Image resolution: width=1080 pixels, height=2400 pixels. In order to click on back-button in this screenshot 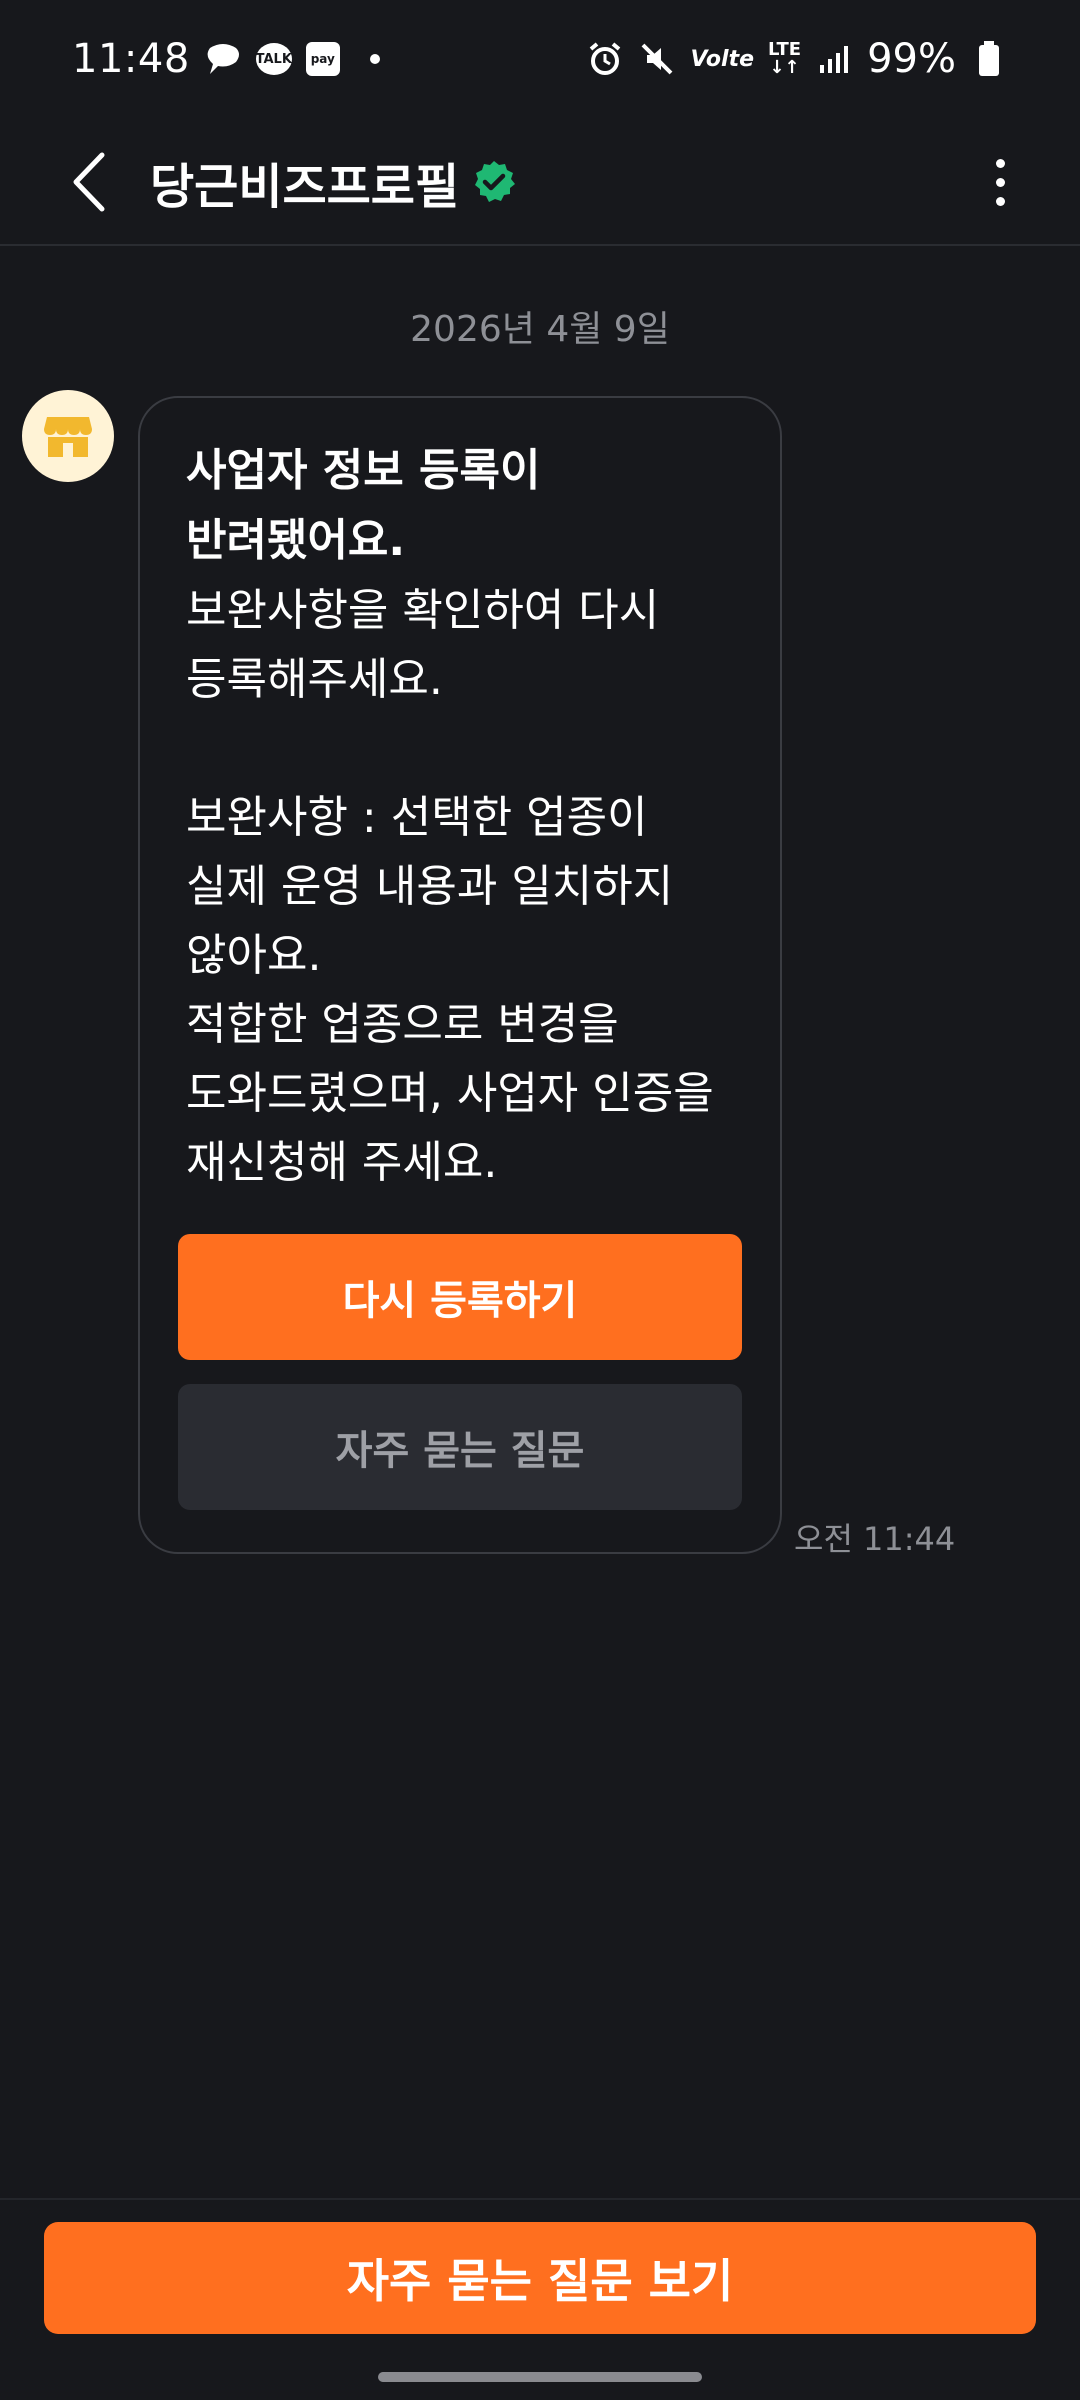, I will do `click(88, 182)`.